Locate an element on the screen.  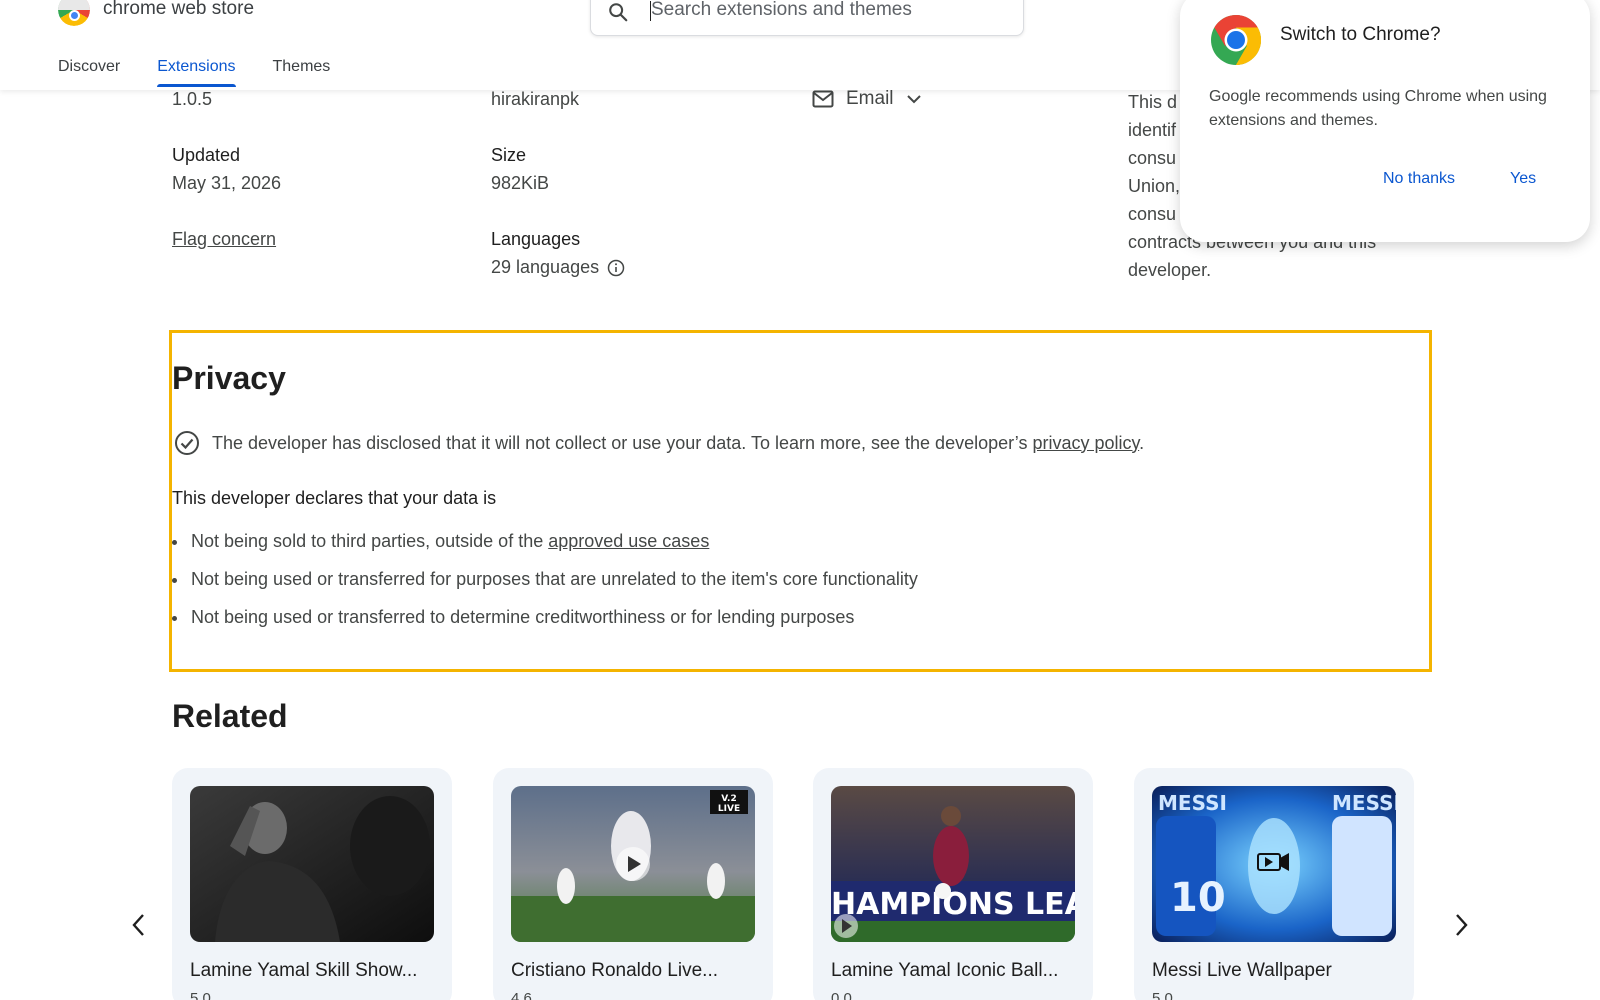
search-box is located at coordinates (807, 18).